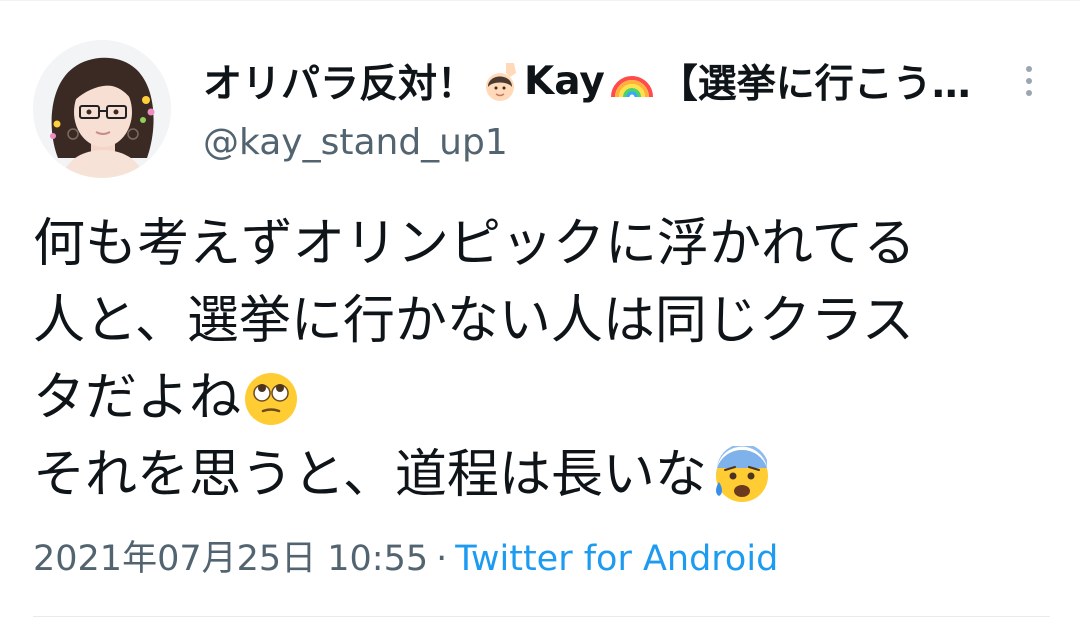 Image resolution: width=1080 pixels, height=633 pixels. What do you see at coordinates (474, 244) in the screenshot?
I see `tweet-text-line-1: 何も考えずオリンピックに浮かれてる` at bounding box center [474, 244].